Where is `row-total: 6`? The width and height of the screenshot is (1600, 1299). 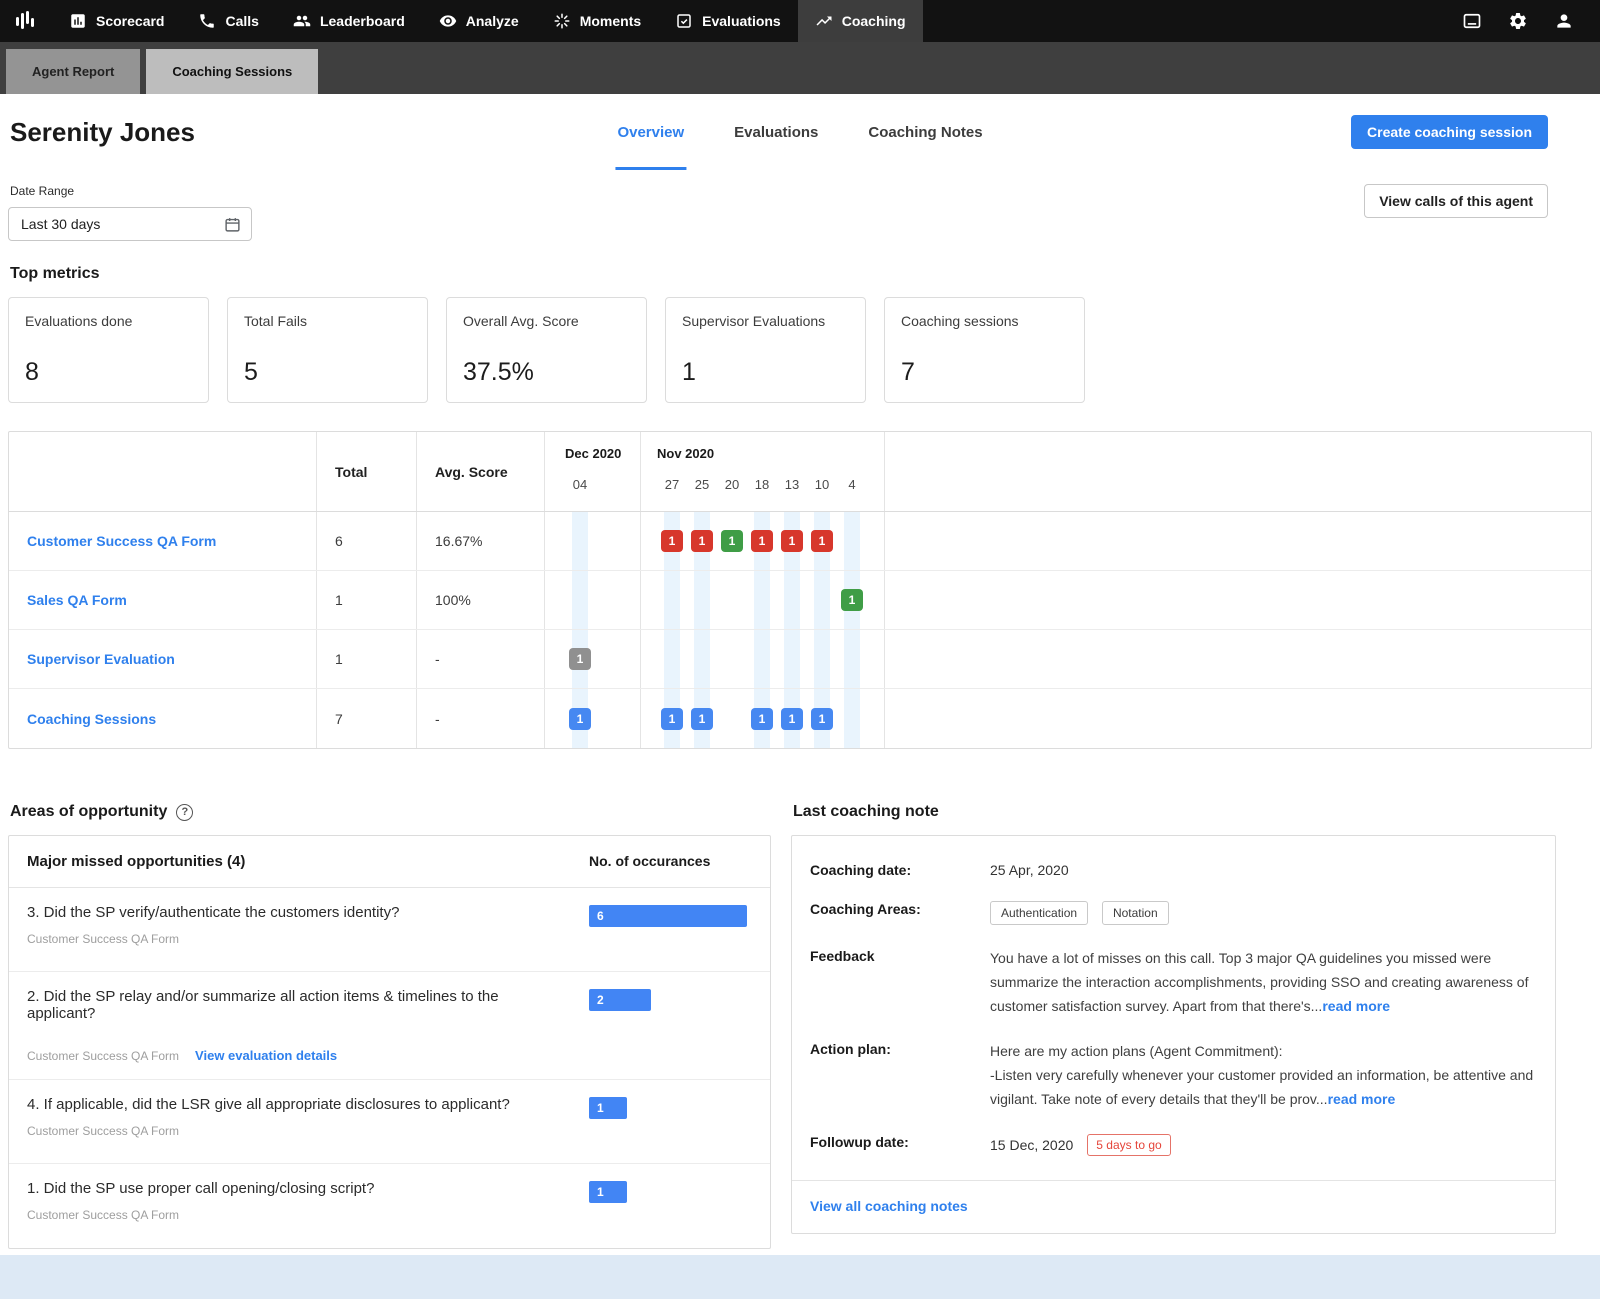
row-total: 6 is located at coordinates (367, 541).